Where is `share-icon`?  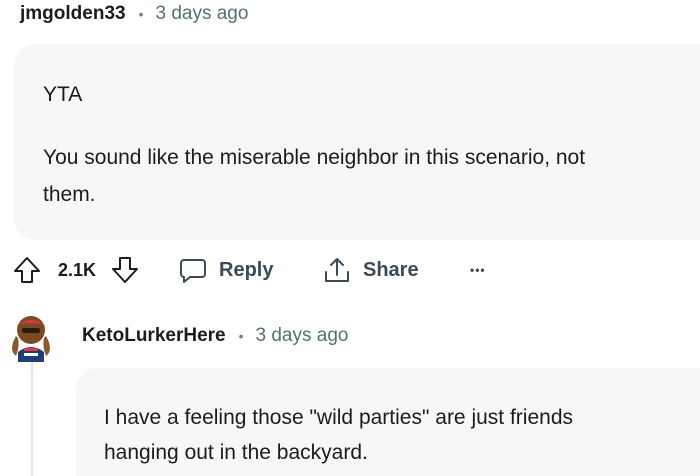 share-icon is located at coordinates (337, 270).